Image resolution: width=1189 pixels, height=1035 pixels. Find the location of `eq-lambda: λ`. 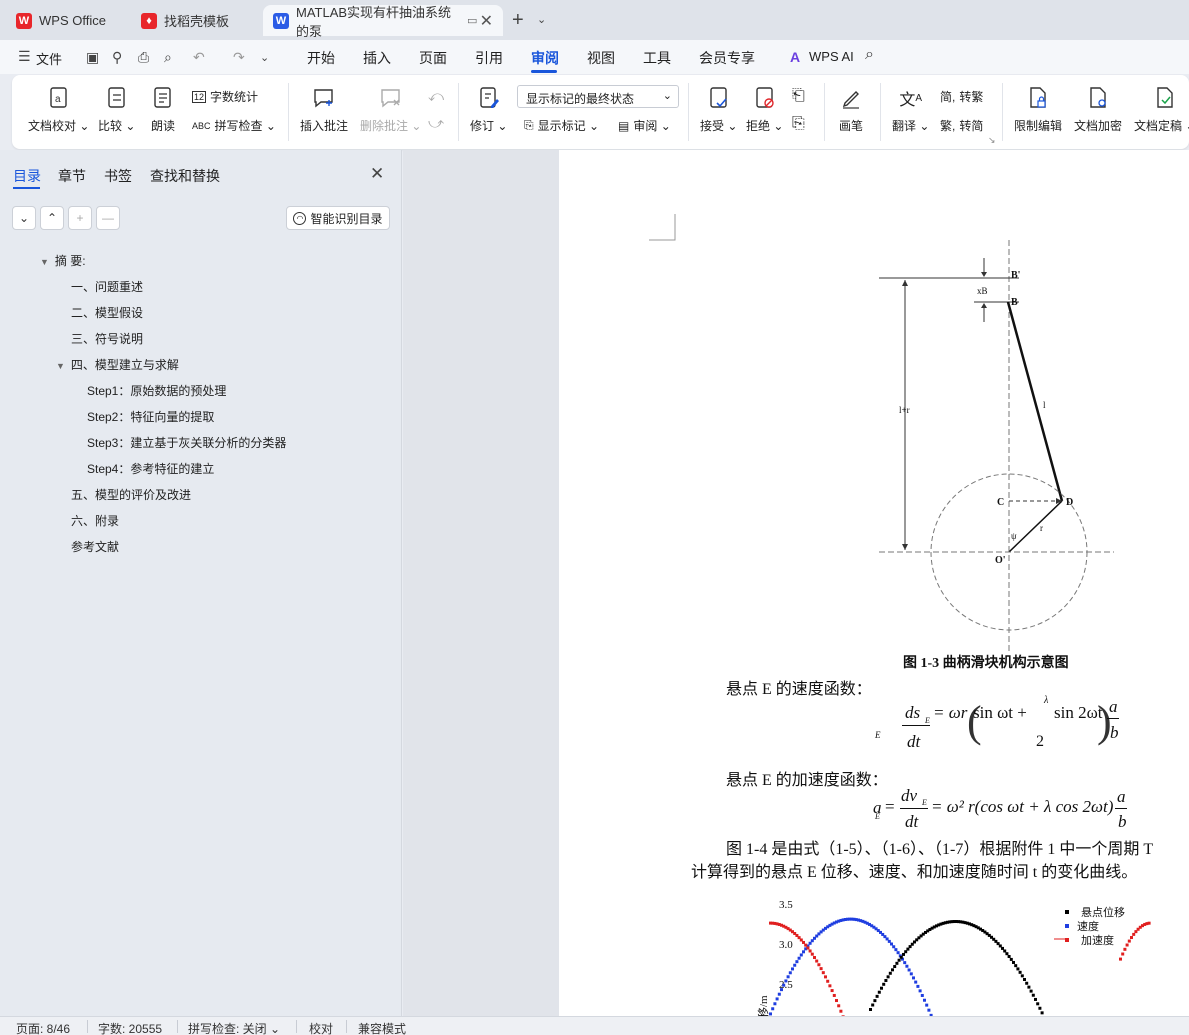

eq-lambda: λ is located at coordinates (1046, 700).